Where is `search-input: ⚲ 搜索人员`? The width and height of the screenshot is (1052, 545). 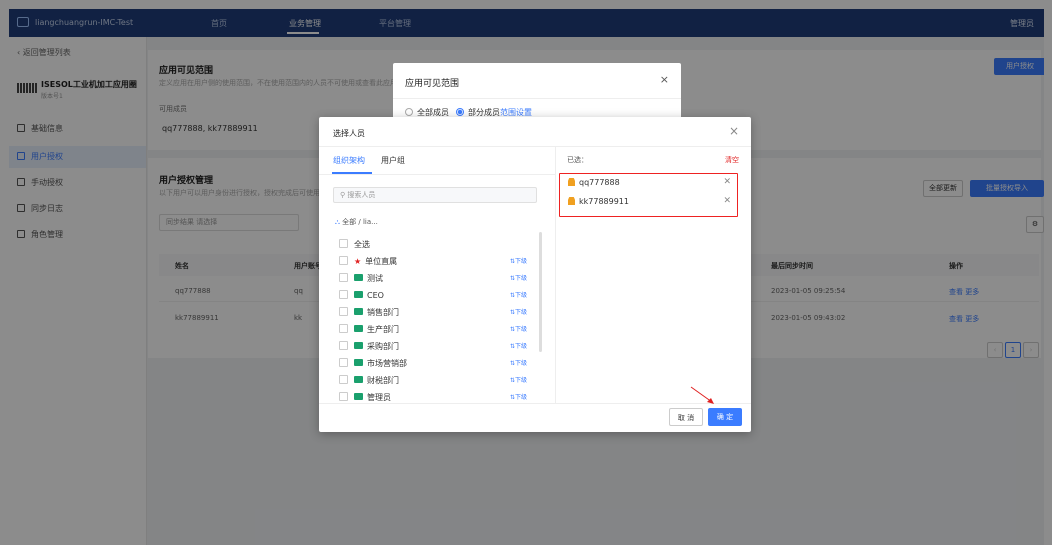 search-input: ⚲ 搜索人员 is located at coordinates (435, 195).